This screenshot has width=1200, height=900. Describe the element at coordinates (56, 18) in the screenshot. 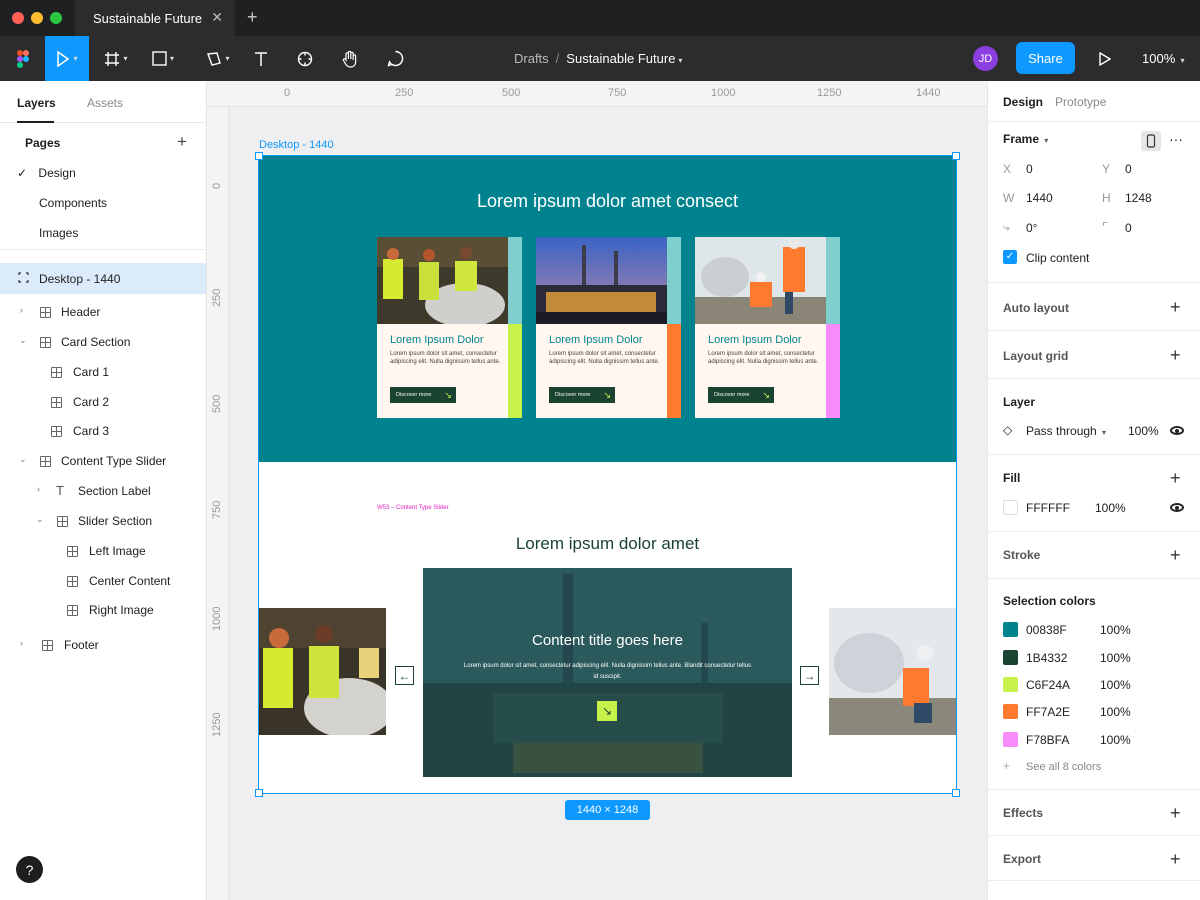

I see `maximize-window-button` at that location.